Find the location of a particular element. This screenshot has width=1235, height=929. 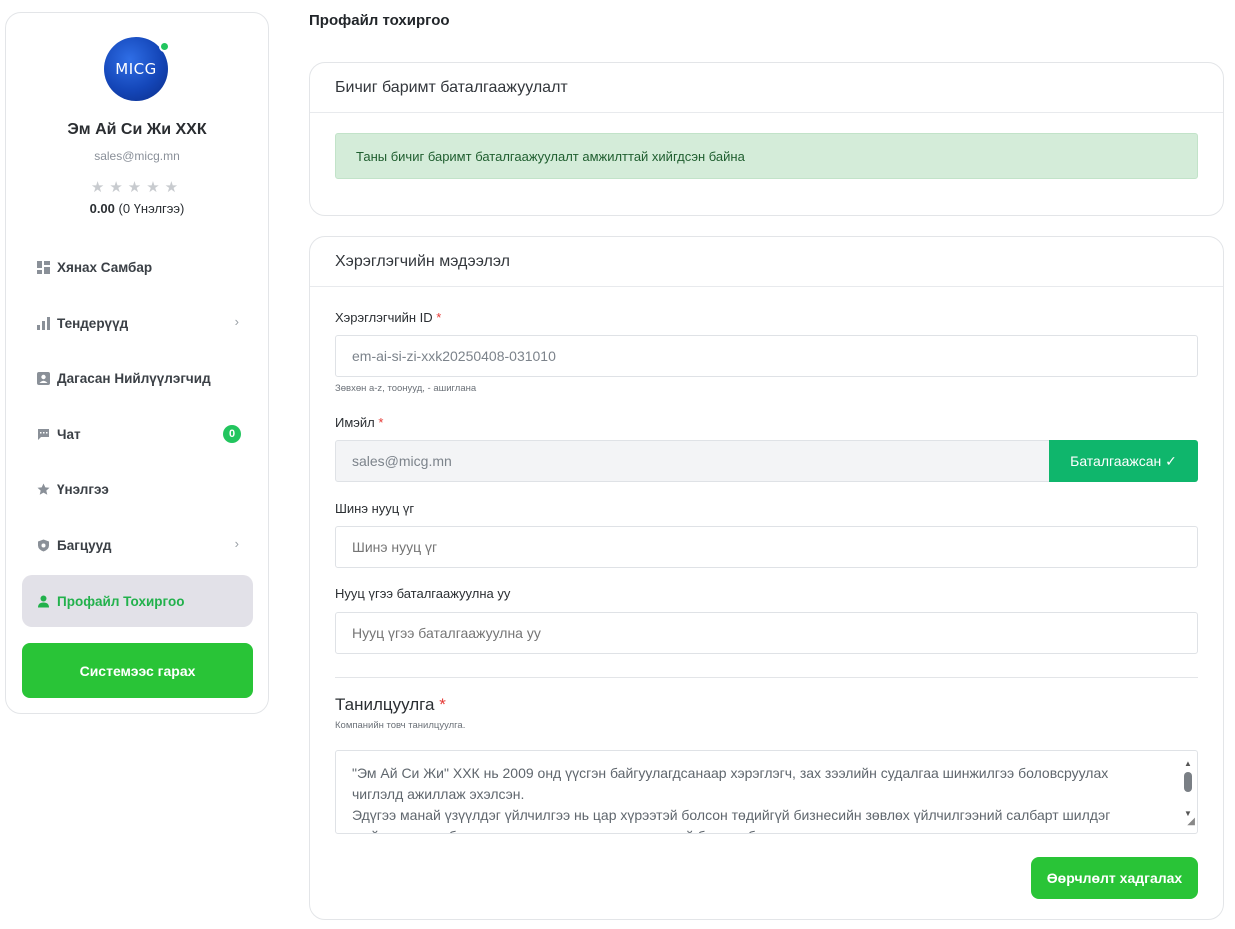

logout-button: Системээс гарах is located at coordinates (137, 670).